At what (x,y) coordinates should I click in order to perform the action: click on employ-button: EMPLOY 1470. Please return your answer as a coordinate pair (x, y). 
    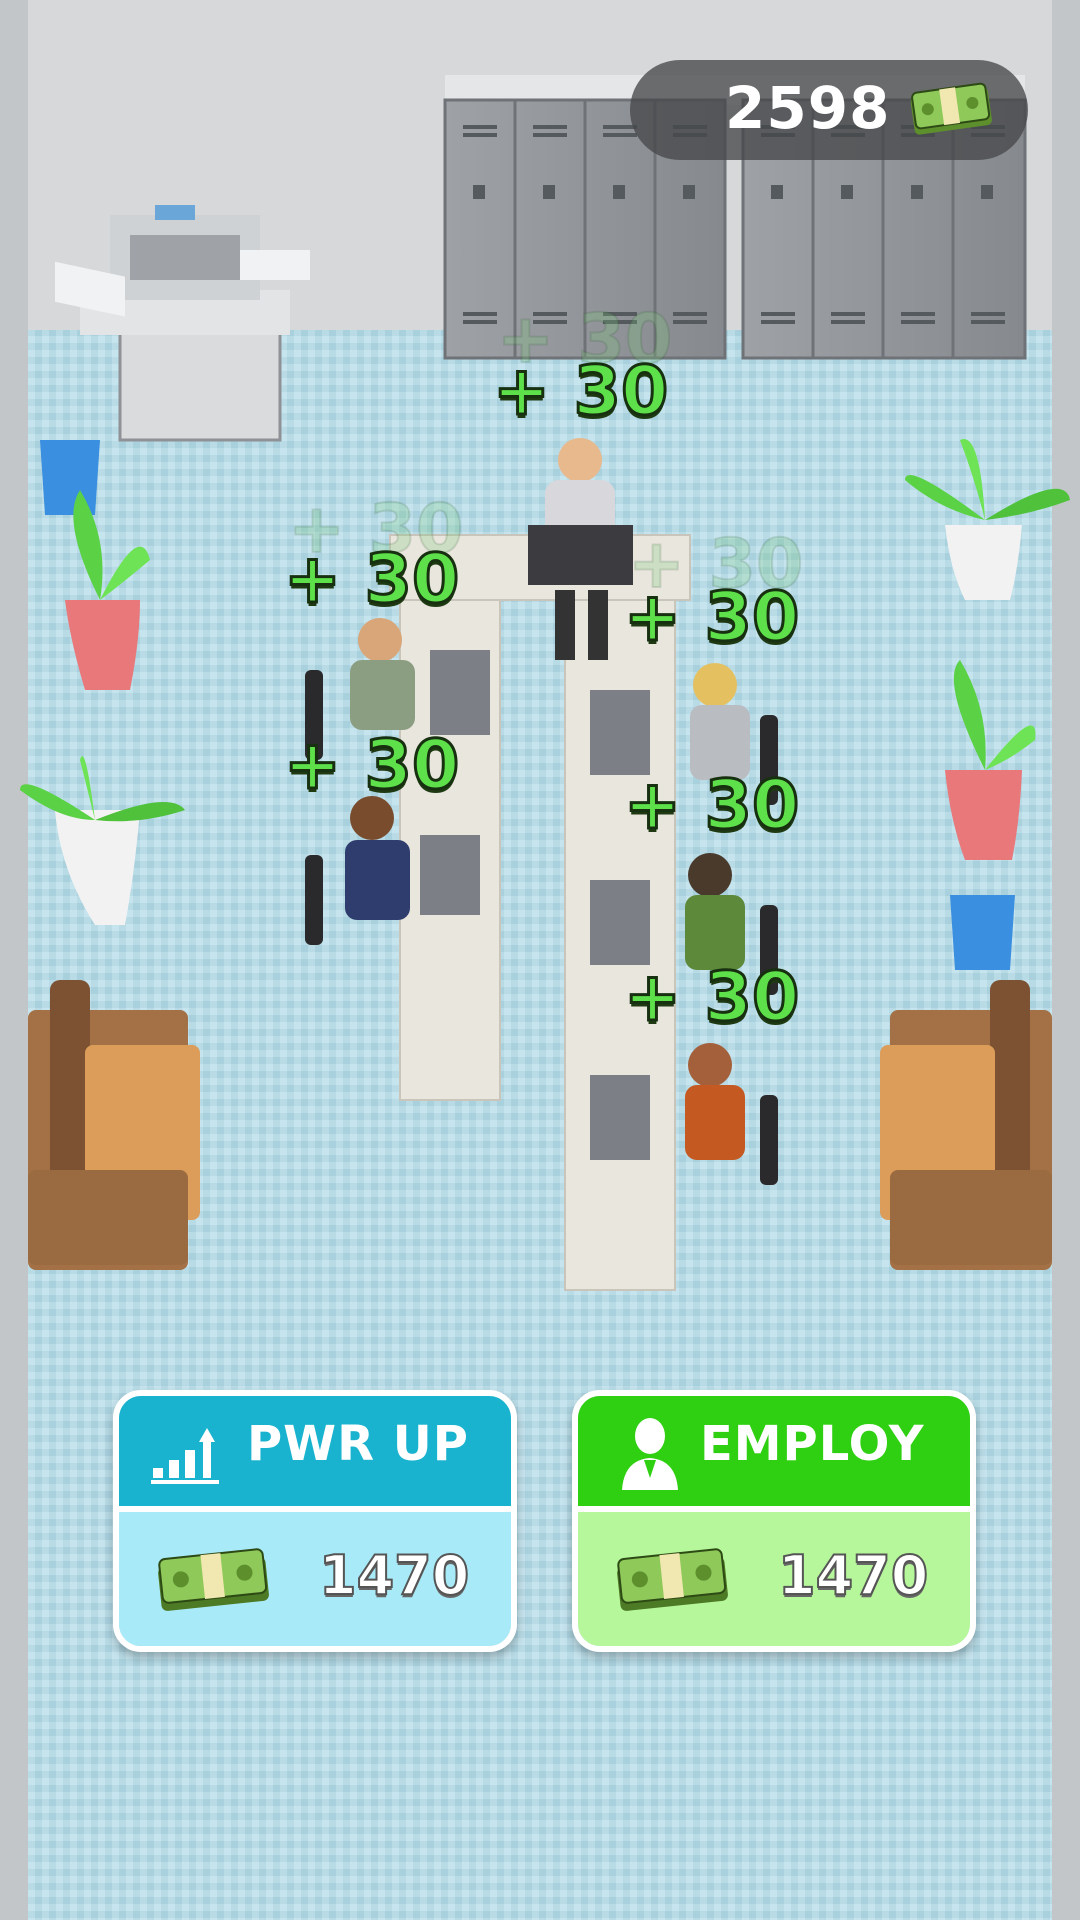
    Looking at the image, I should click on (774, 1521).